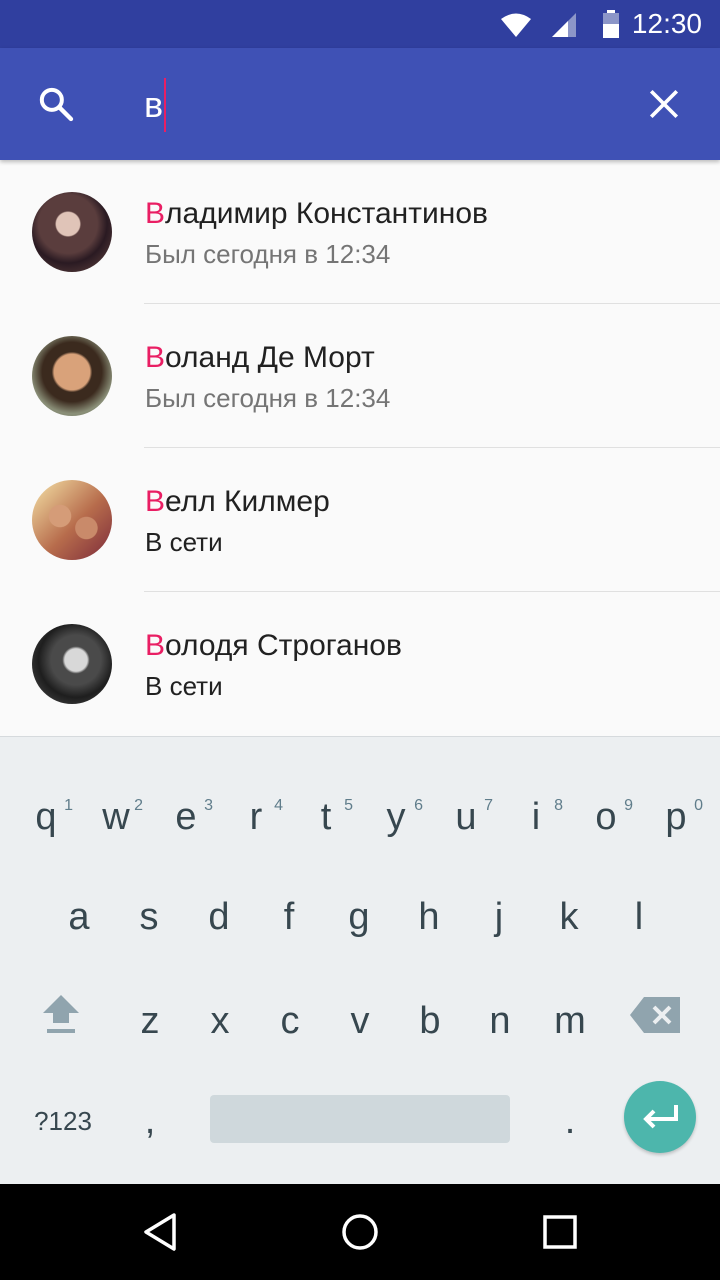  What do you see at coordinates (116, 811) in the screenshot?
I see `key-w: w2` at bounding box center [116, 811].